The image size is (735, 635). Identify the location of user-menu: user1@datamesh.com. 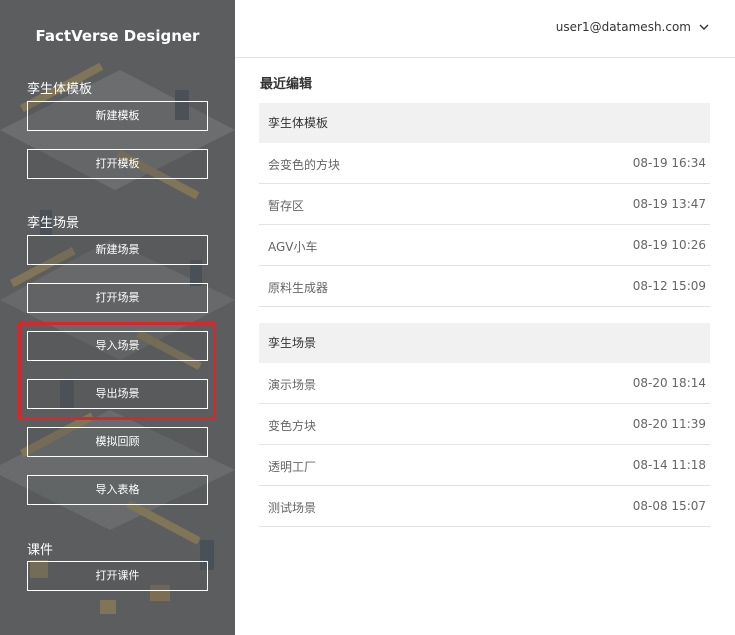
(632, 27).